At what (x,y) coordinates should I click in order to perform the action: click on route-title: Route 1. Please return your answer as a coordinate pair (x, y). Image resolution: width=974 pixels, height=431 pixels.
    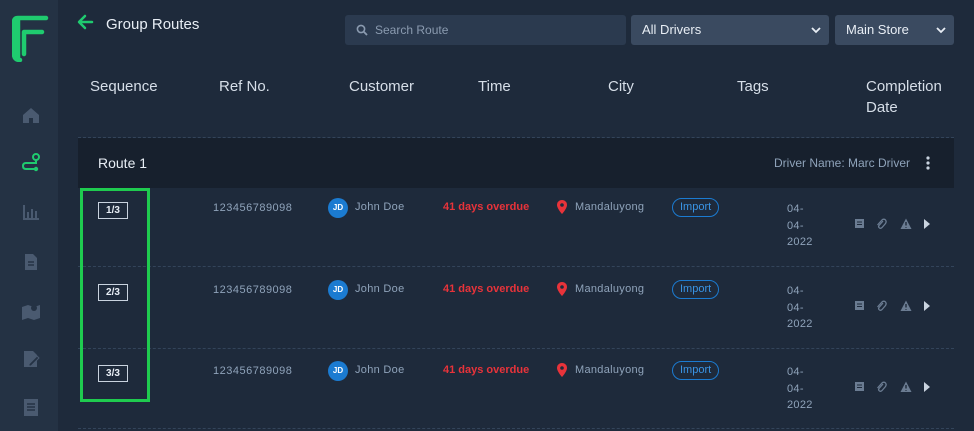
    Looking at the image, I should click on (123, 163).